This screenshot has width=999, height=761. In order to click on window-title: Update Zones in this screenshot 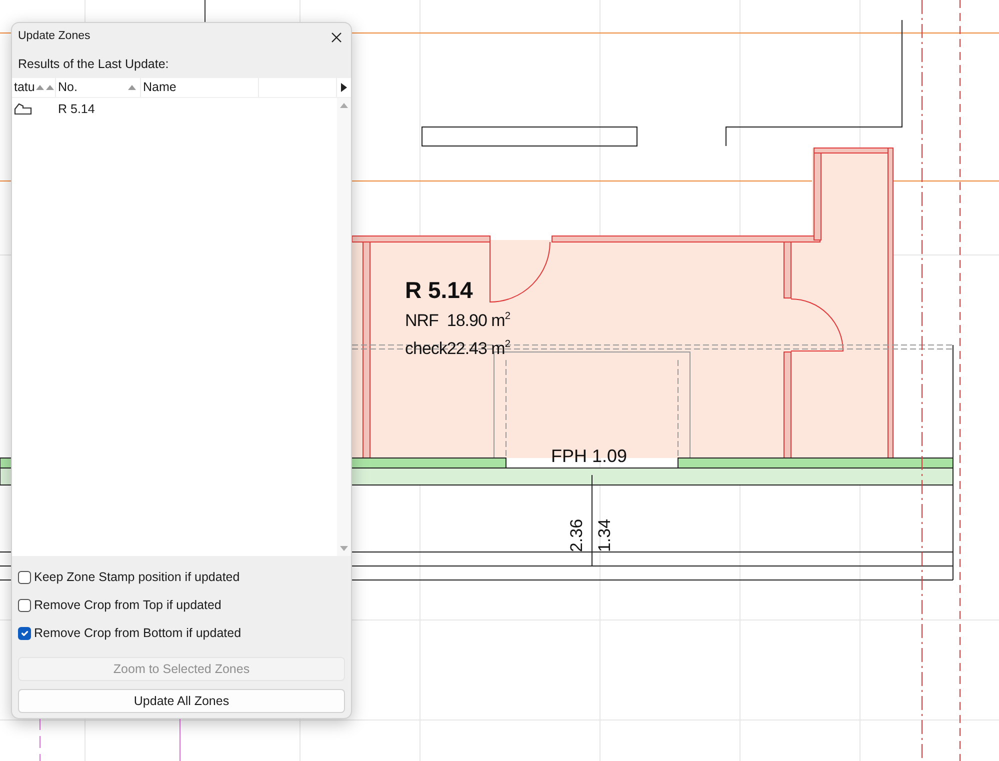, I will do `click(54, 36)`.